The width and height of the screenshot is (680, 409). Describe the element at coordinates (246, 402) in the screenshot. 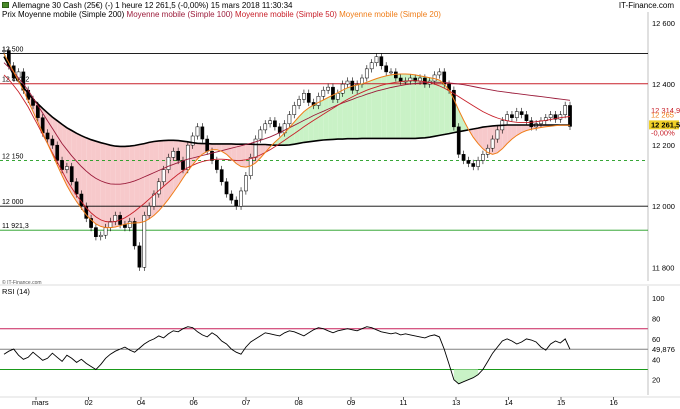

I see `x-tick-label: 07` at that location.